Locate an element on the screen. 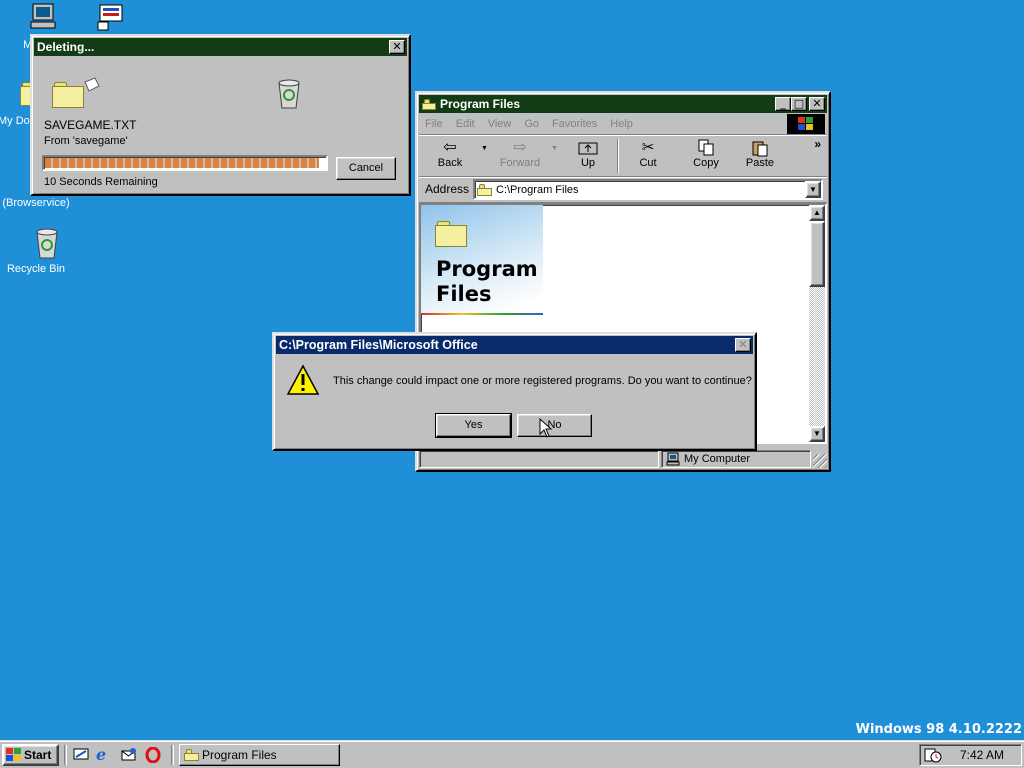  menu-help: Help is located at coordinates (621, 124).